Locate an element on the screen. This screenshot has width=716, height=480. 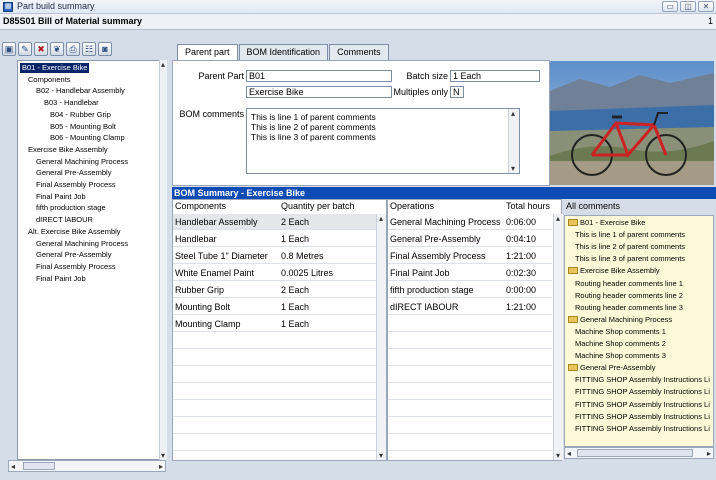
table-row: Mounting Clamp 1 Each is located at coordinates (274, 324).